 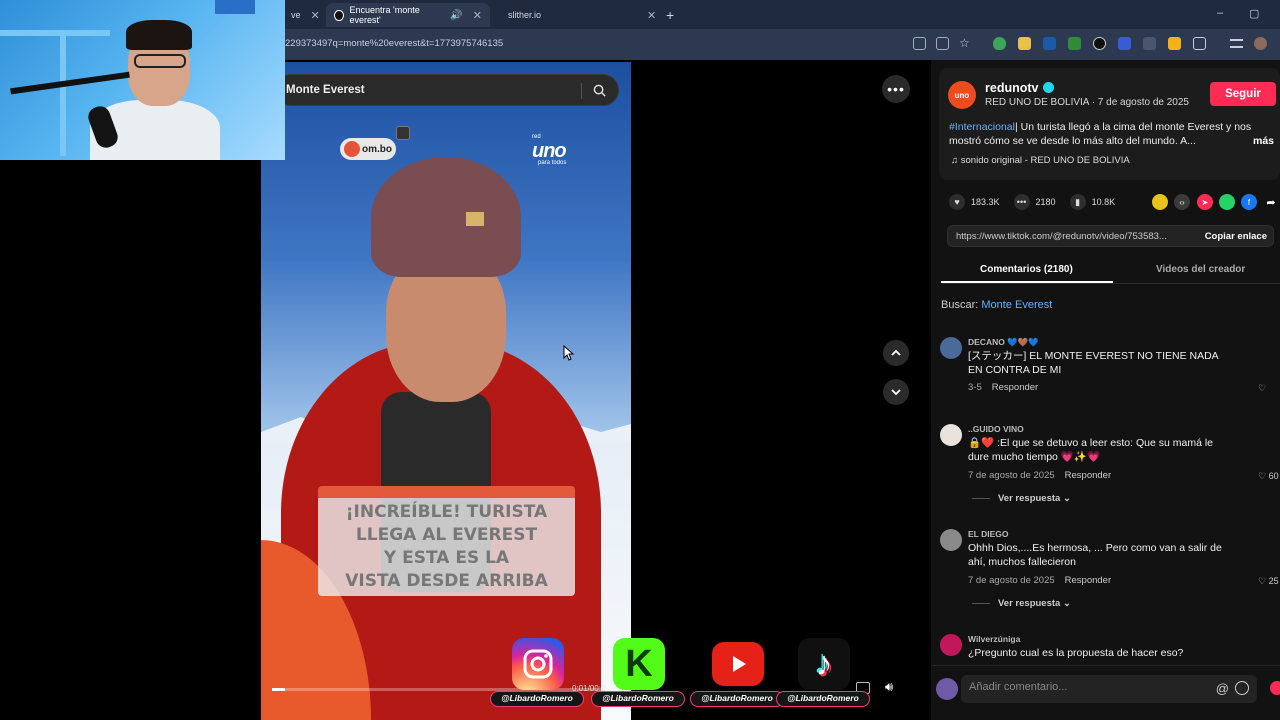 I want to click on like-count: 183.3K, so click(x=985, y=202).